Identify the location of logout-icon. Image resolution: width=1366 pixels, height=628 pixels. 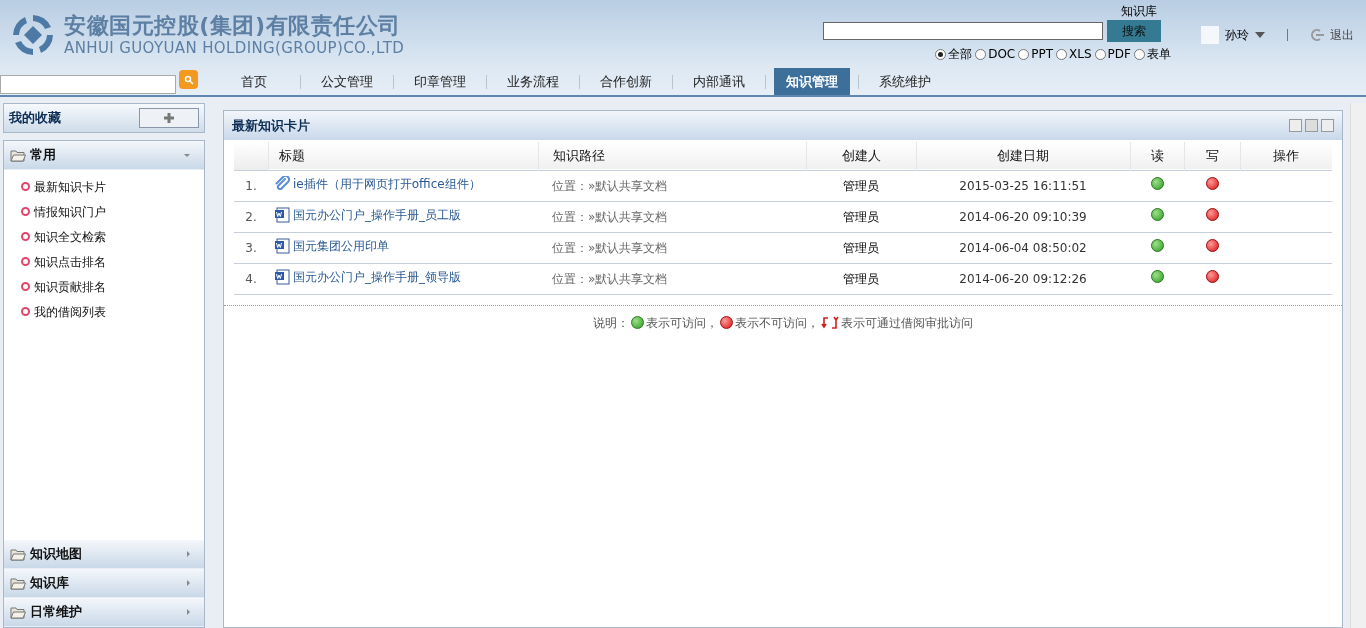
(1317, 35).